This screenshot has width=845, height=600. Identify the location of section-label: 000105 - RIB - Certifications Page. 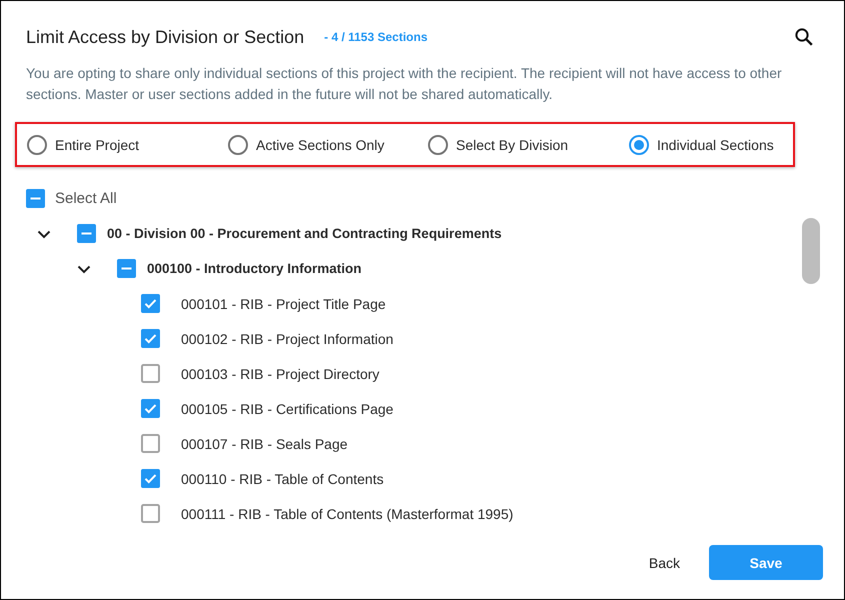
(287, 408).